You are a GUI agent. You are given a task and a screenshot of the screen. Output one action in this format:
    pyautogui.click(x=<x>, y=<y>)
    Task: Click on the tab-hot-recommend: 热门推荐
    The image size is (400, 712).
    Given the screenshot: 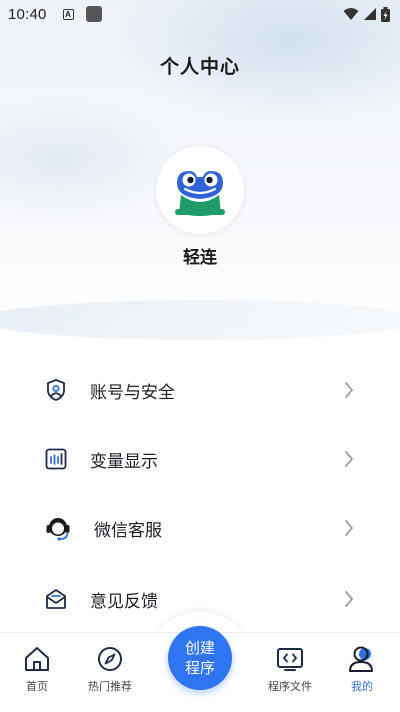 What is the action you would take?
    pyautogui.click(x=110, y=674)
    